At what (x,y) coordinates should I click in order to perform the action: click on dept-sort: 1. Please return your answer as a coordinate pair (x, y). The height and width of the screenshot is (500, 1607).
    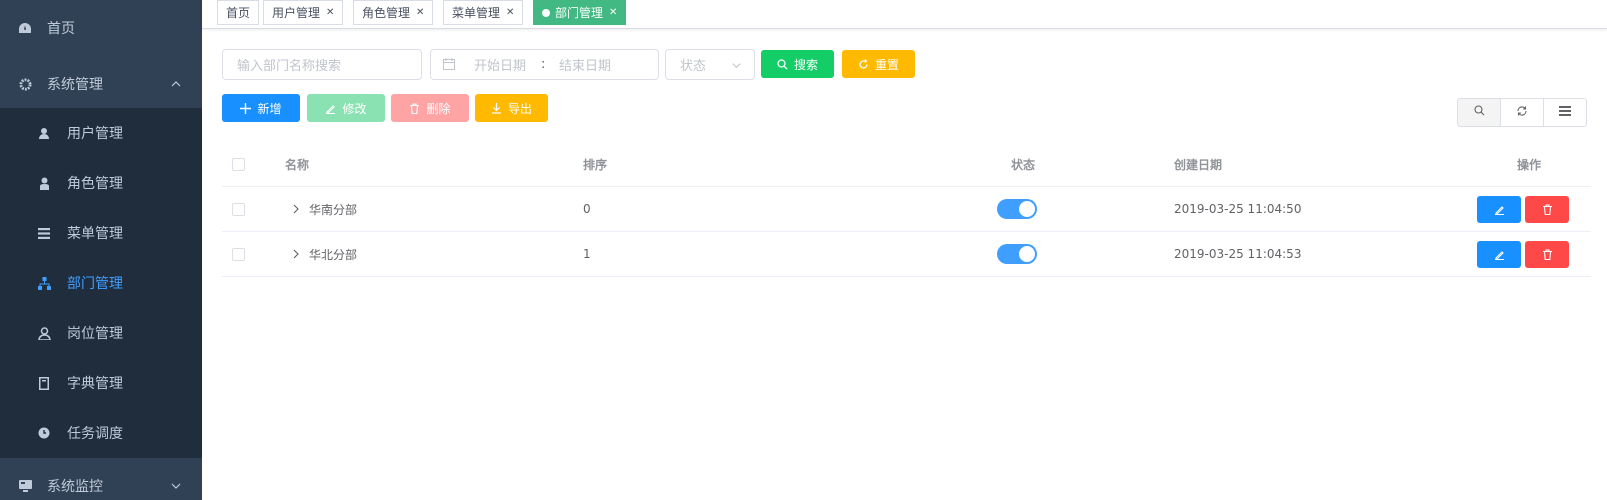
    Looking at the image, I should click on (587, 254).